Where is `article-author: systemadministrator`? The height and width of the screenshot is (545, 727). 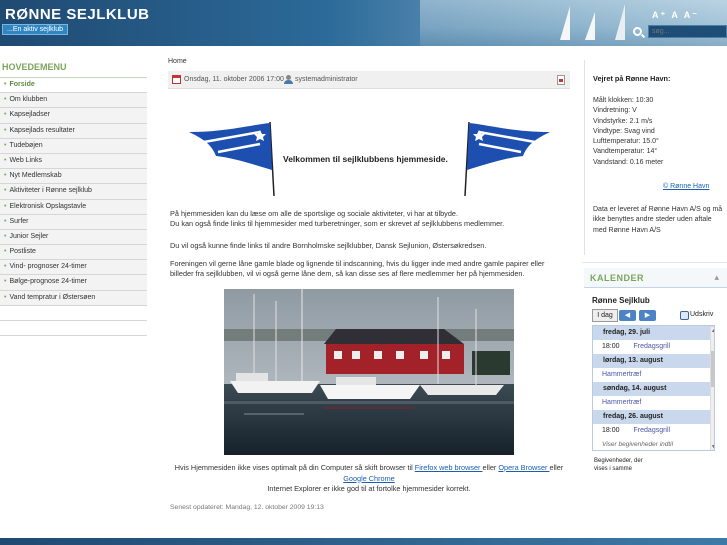 article-author: systemadministrator is located at coordinates (326, 79).